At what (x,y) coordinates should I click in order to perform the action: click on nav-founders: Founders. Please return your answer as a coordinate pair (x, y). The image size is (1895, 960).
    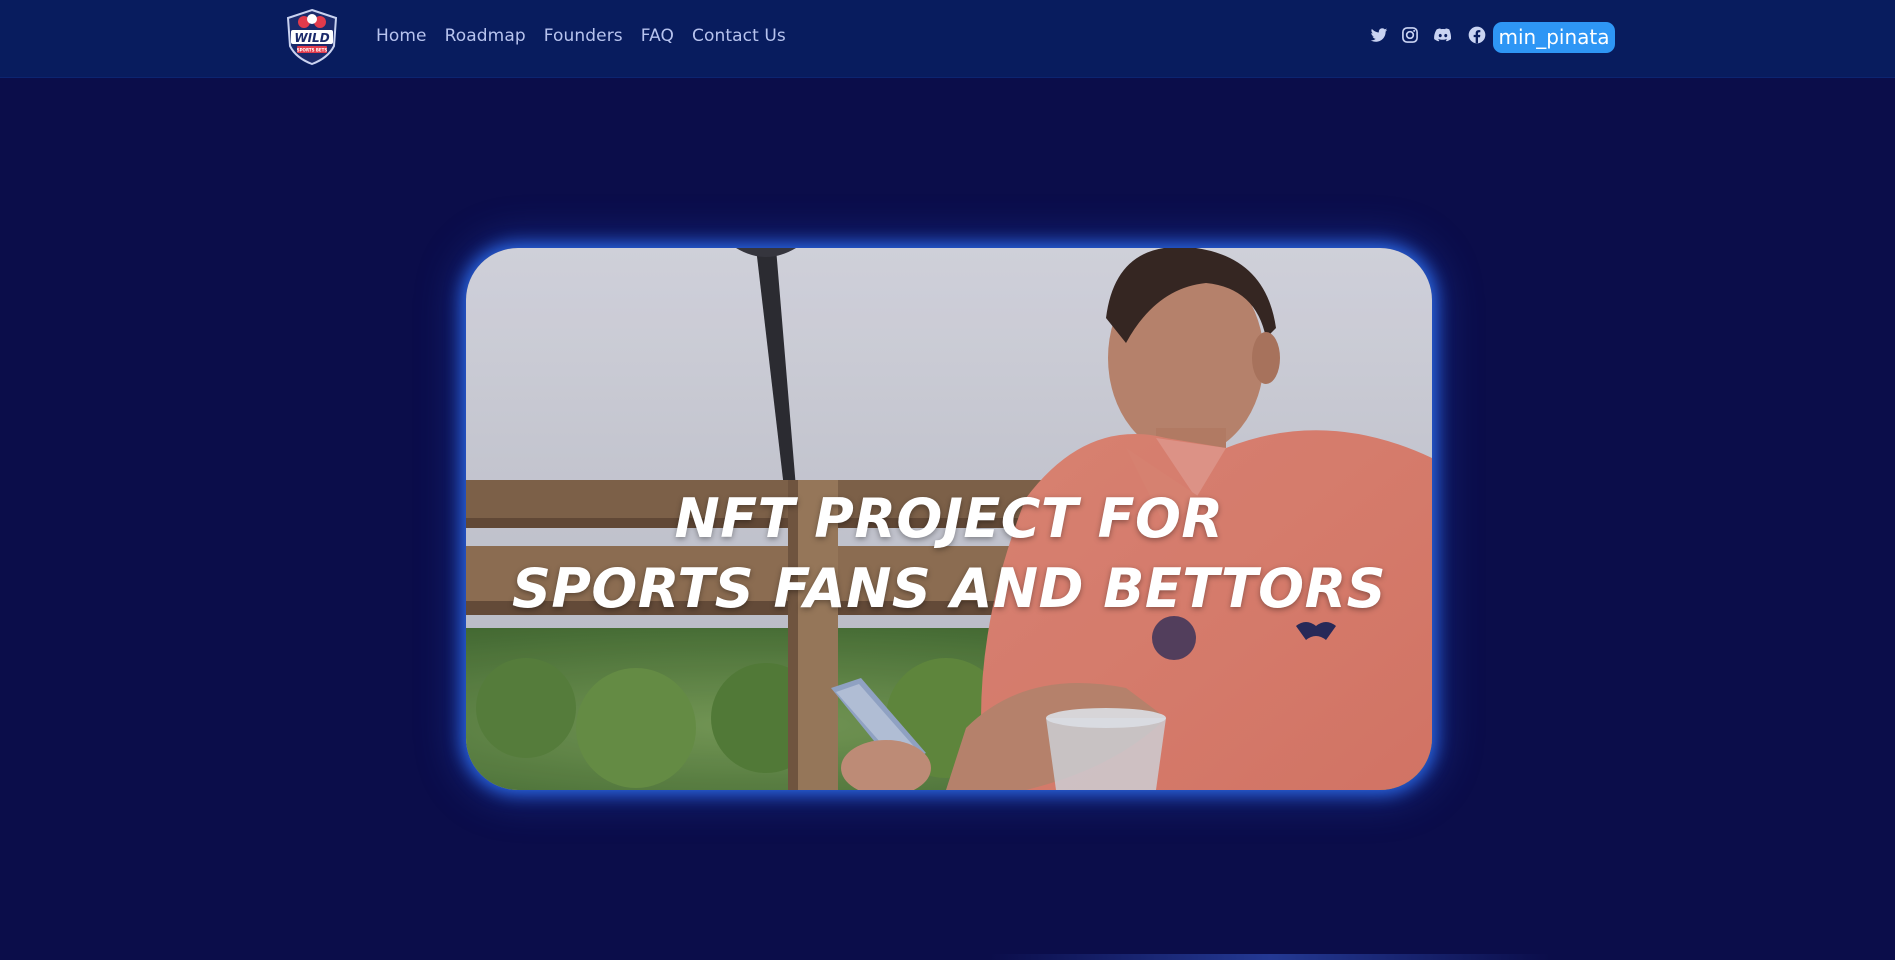
    Looking at the image, I should click on (583, 36).